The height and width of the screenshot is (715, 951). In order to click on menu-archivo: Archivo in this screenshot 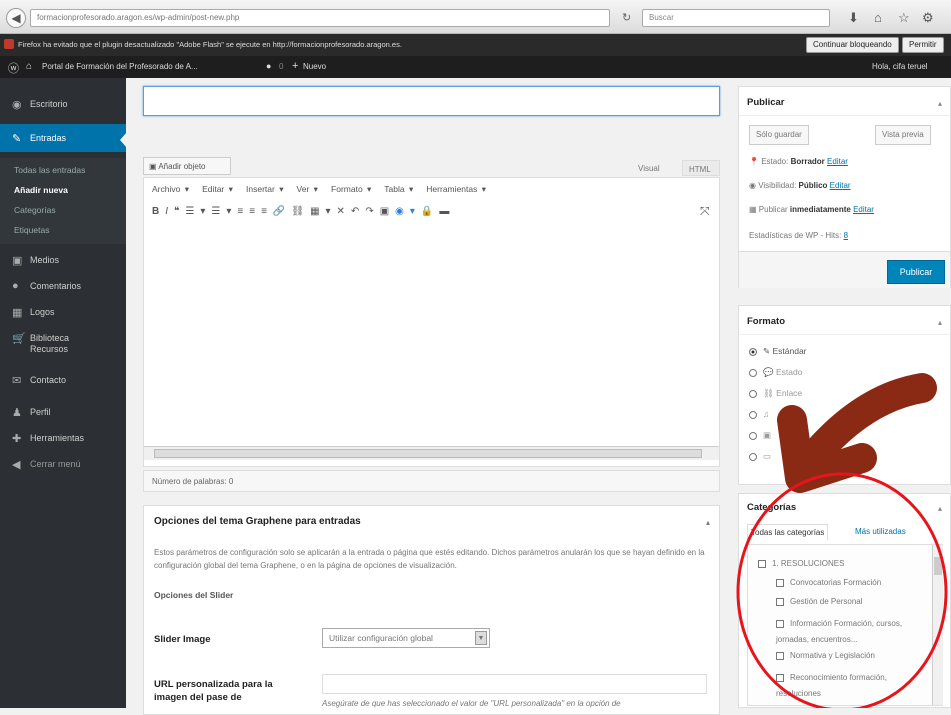, I will do `click(166, 189)`.